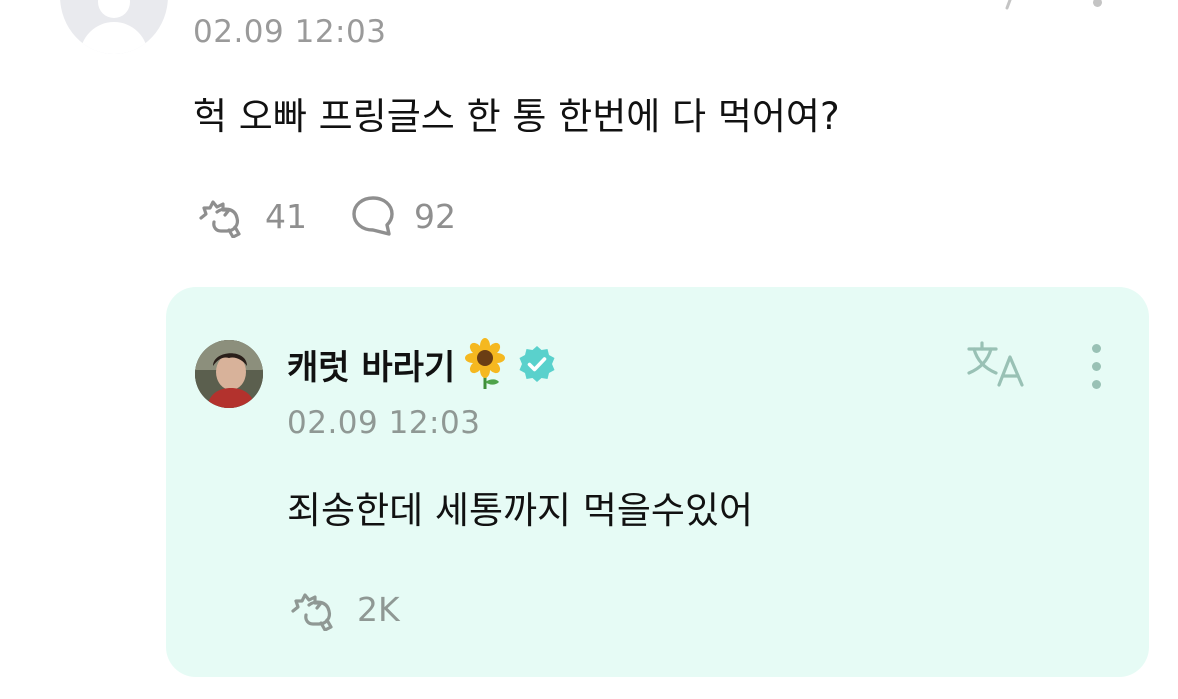 Image resolution: width=1178 pixels, height=699 pixels. Describe the element at coordinates (537, 364) in the screenshot. I see `verified-badge-icon` at that location.